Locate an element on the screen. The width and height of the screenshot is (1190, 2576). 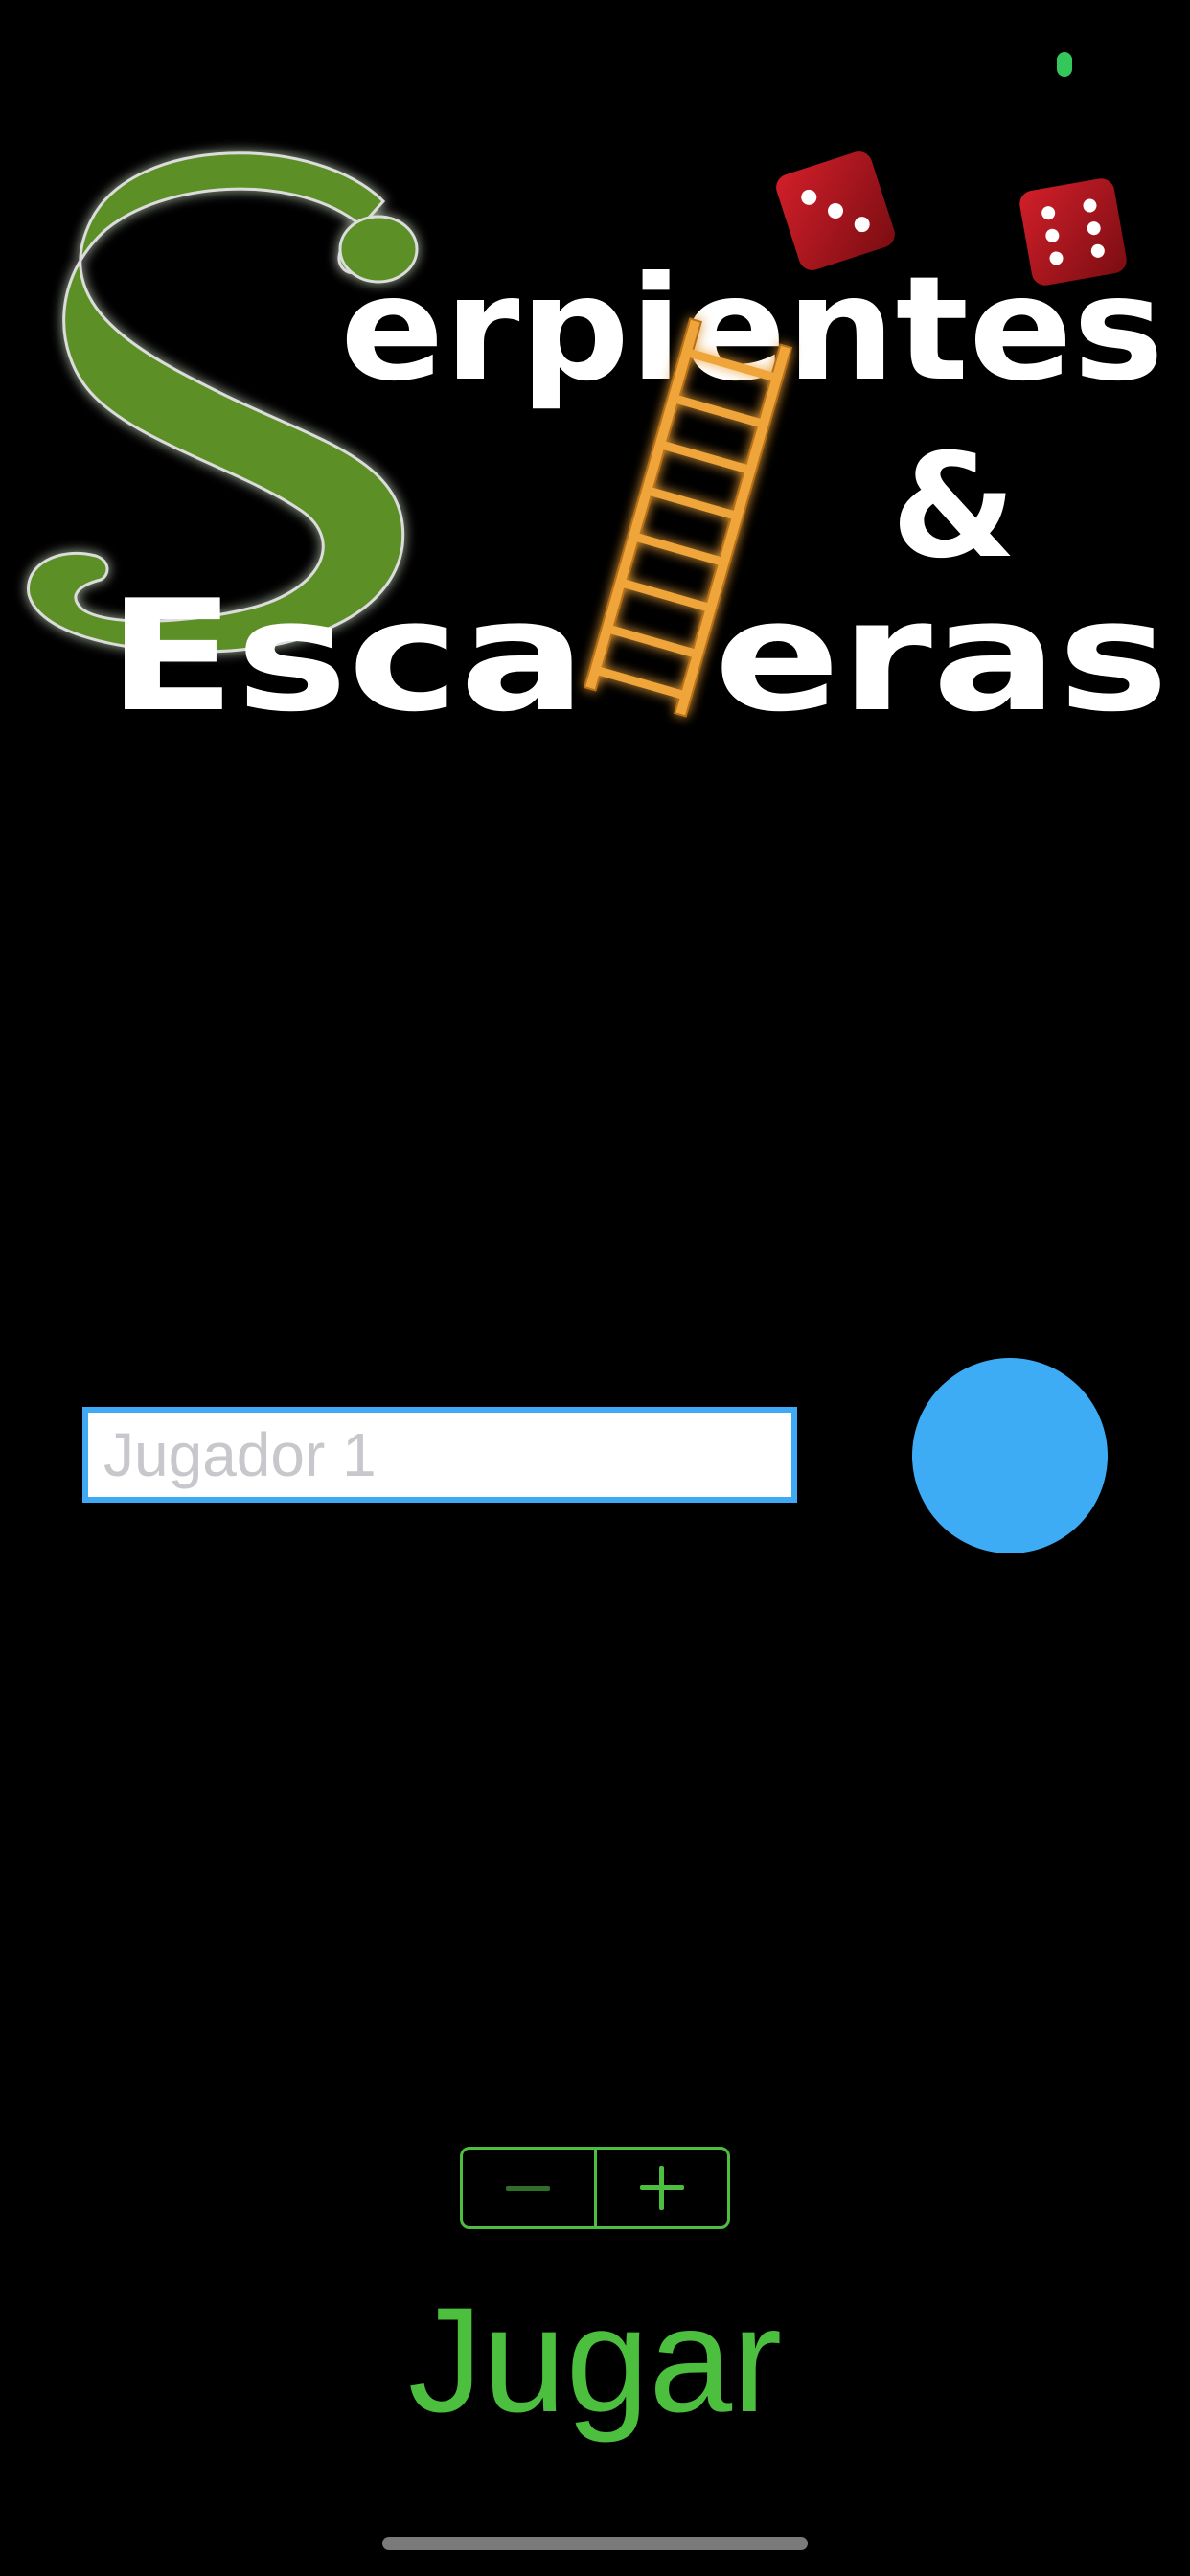
player-color-picker is located at coordinates (1010, 1456).